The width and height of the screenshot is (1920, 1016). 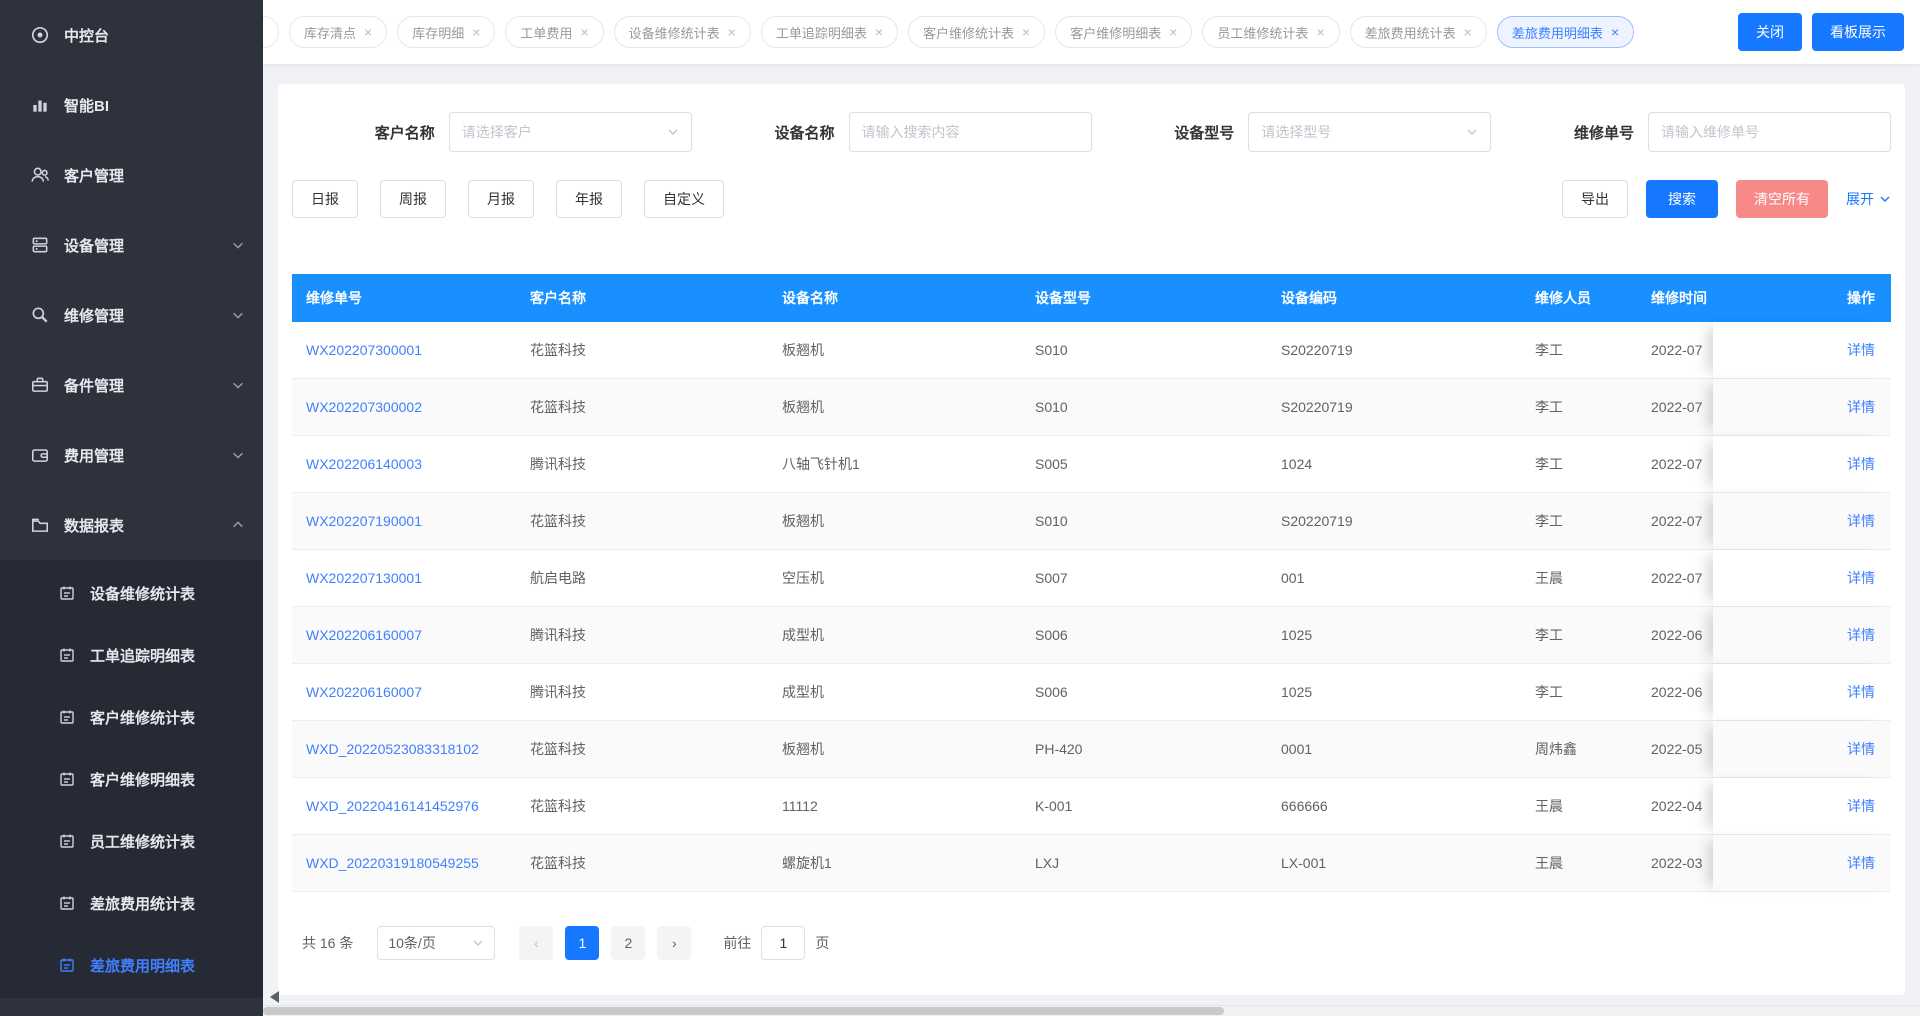 I want to click on tab: 工单费用 ×, so click(x=554, y=32).